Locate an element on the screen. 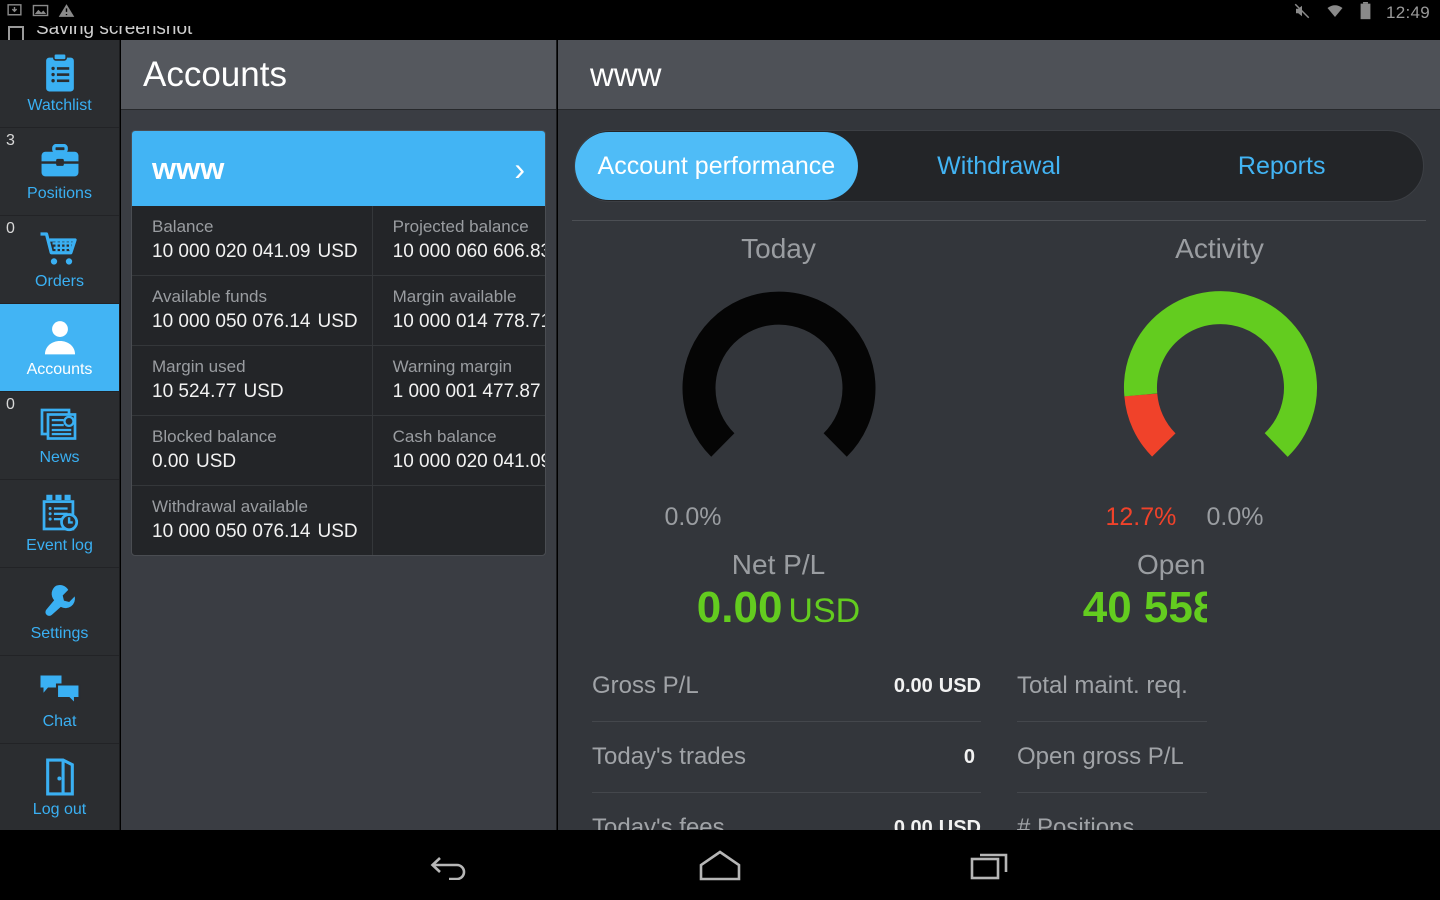 The width and height of the screenshot is (1440, 900). field-label: Balance is located at coordinates (183, 226).